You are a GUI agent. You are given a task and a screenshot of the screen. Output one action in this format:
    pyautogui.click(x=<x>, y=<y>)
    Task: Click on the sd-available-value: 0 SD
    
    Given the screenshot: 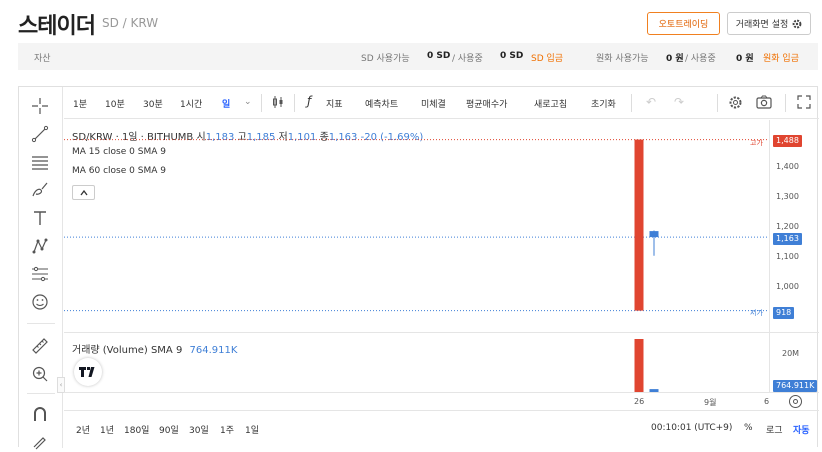 What is the action you would take?
    pyautogui.click(x=439, y=56)
    